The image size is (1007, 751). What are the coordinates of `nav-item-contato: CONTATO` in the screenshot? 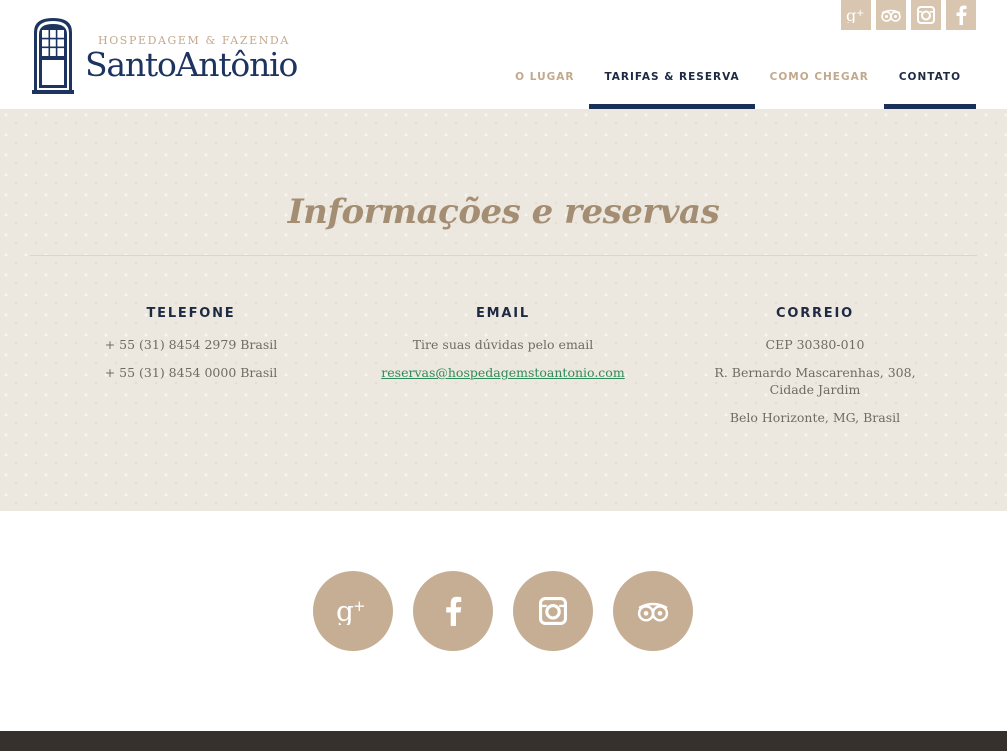 It's located at (930, 82).